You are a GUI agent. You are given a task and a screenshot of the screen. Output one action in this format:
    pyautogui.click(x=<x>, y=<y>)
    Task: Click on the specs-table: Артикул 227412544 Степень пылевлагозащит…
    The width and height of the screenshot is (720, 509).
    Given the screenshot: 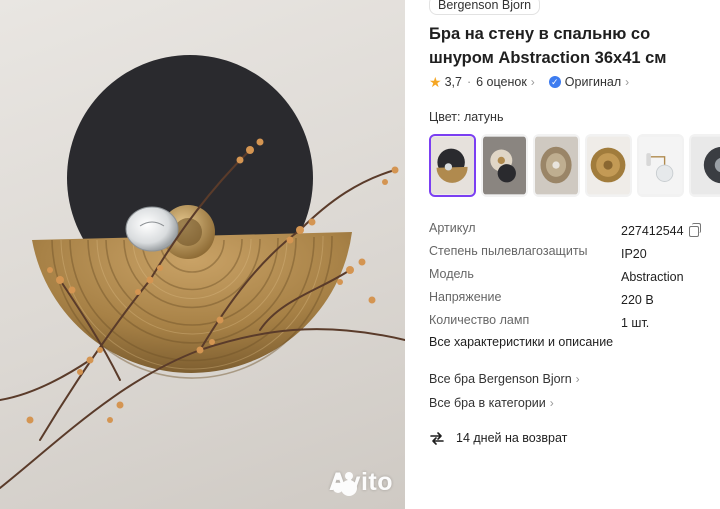 What is the action you would take?
    pyautogui.click(x=574, y=277)
    